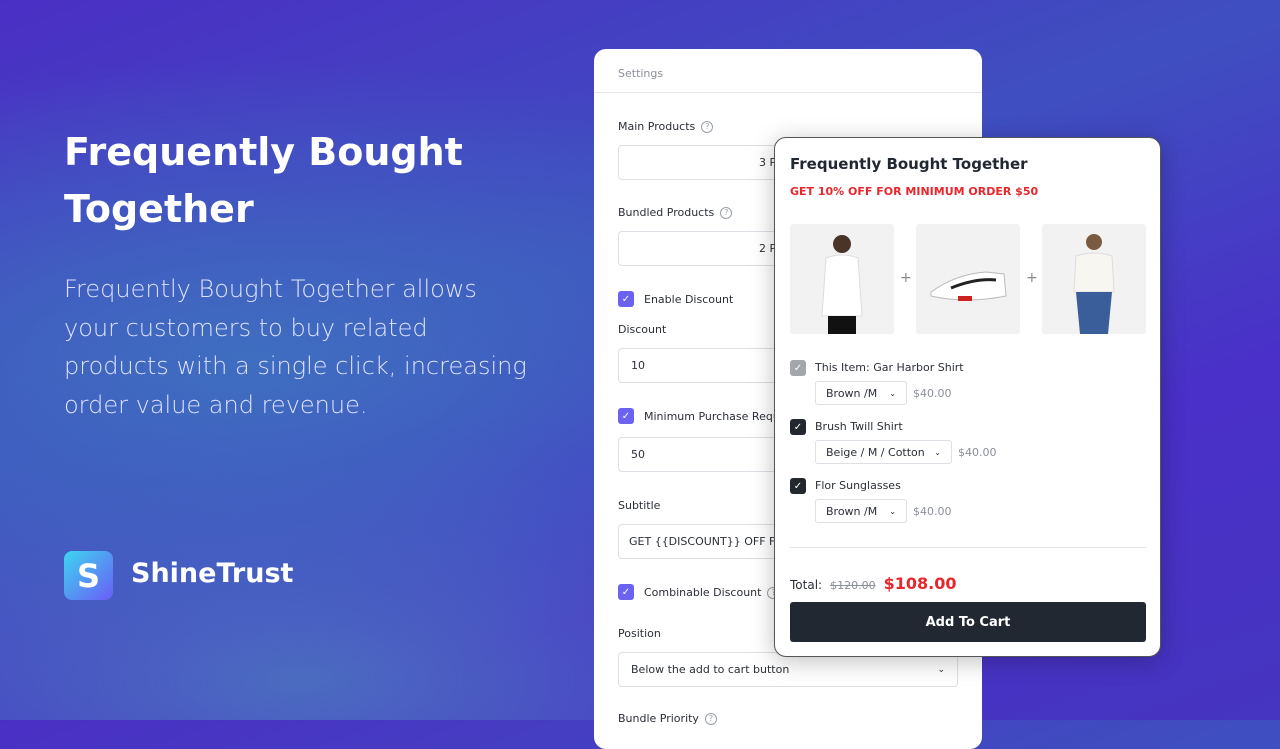 The image size is (1280, 749). I want to click on subtitle-label: Subtitle, so click(639, 505).